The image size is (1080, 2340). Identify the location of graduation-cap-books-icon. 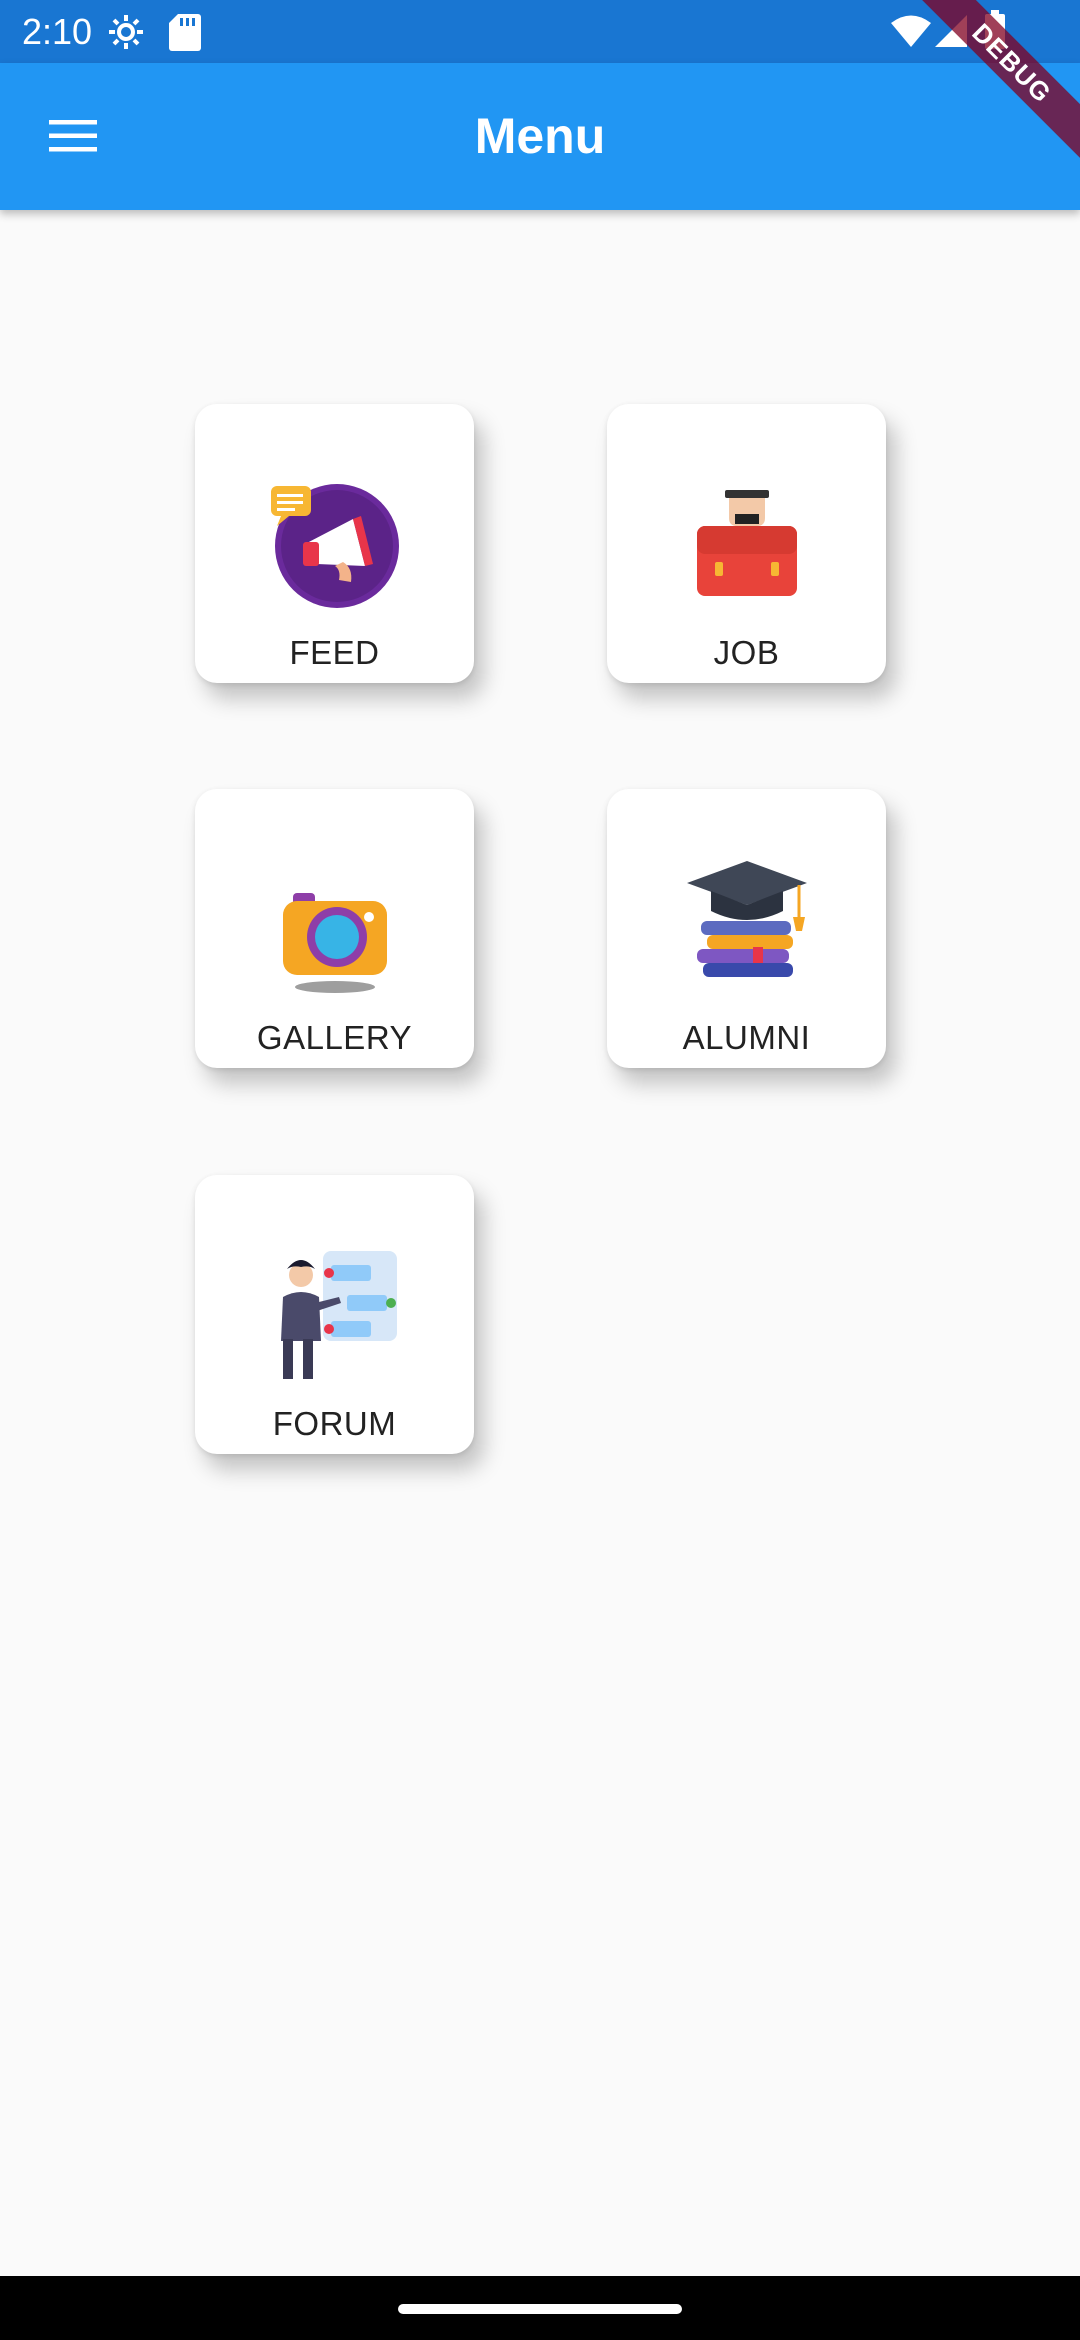
(746, 929).